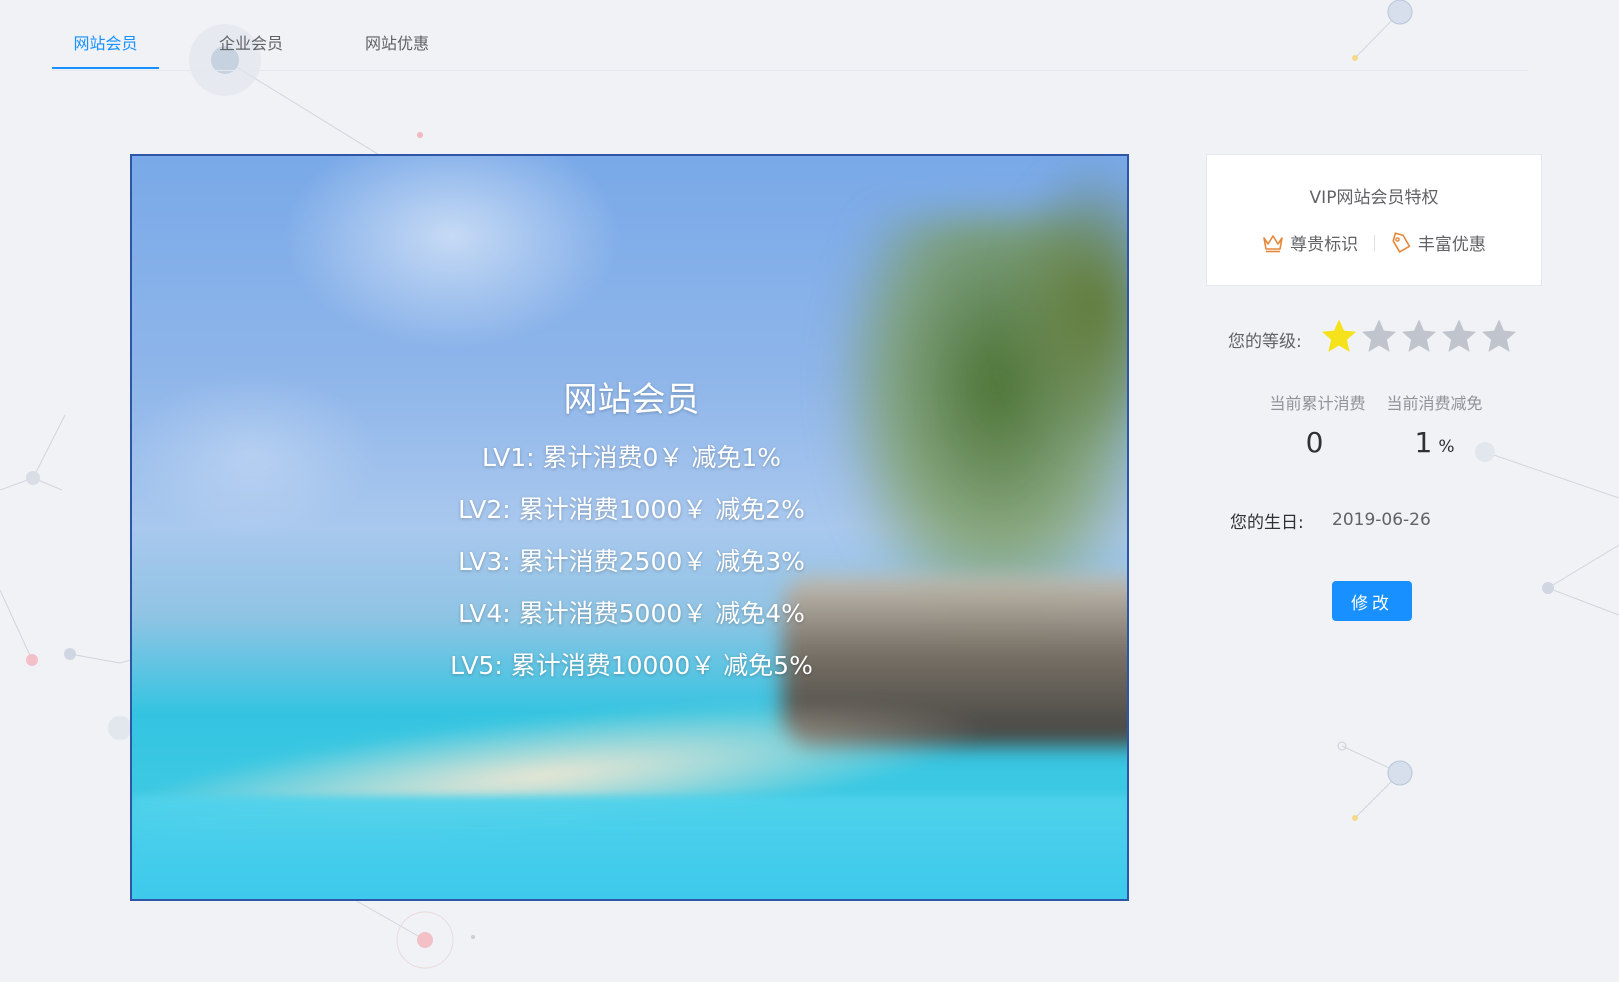 Image resolution: width=1619 pixels, height=982 pixels. I want to click on vip-privileges-panel: VIP网站会员特权 尊贵标识 丰富优惠, so click(1374, 220).